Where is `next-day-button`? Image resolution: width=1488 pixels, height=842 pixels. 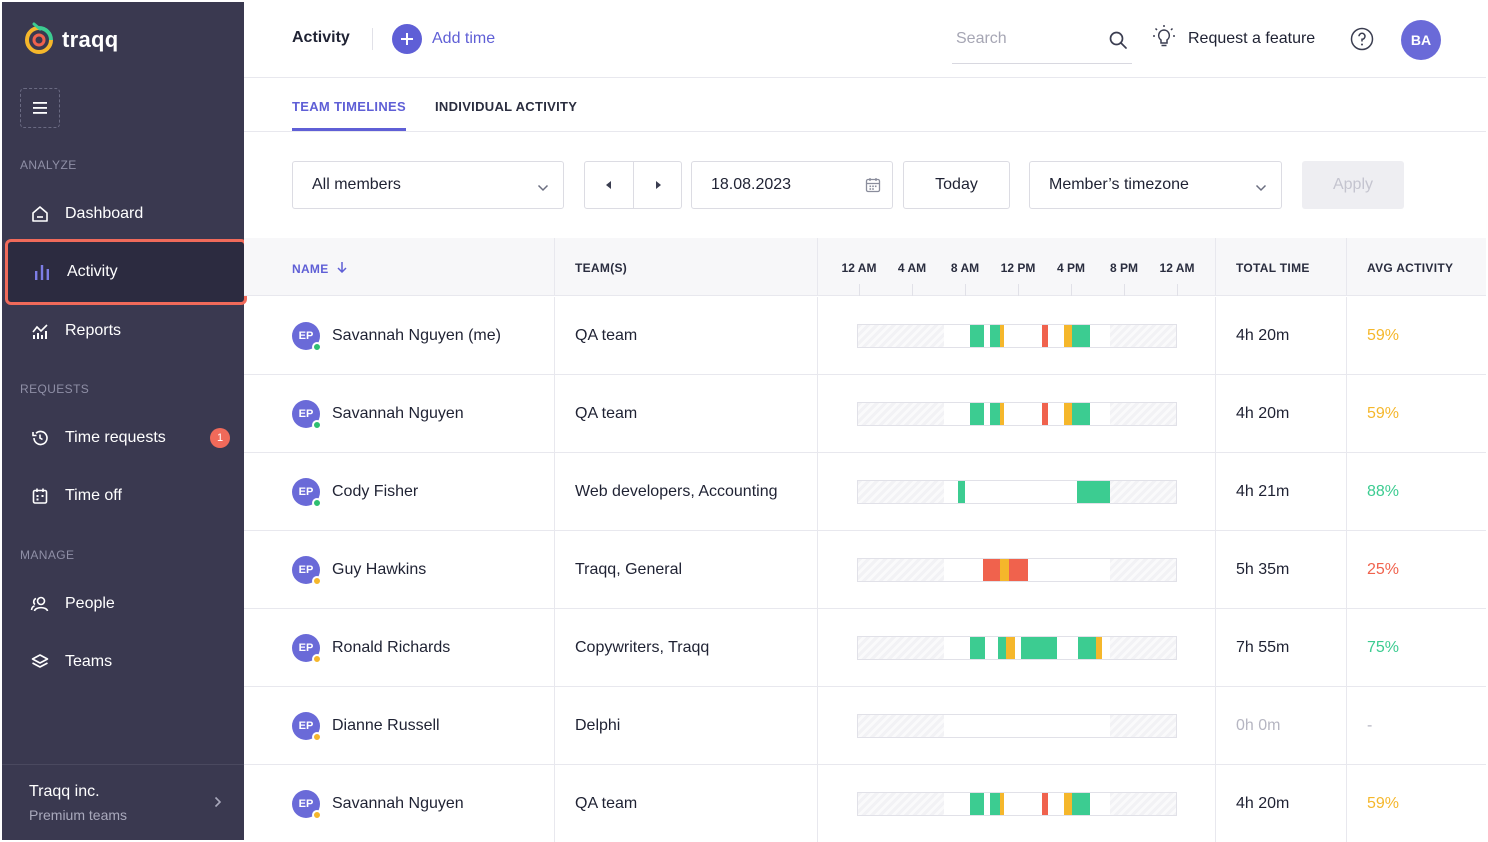
next-day-button is located at coordinates (657, 185).